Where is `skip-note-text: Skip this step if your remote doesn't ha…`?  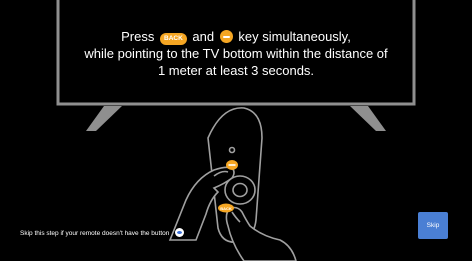
skip-note-text: Skip this step if your remote doesn't ha… is located at coordinates (95, 233).